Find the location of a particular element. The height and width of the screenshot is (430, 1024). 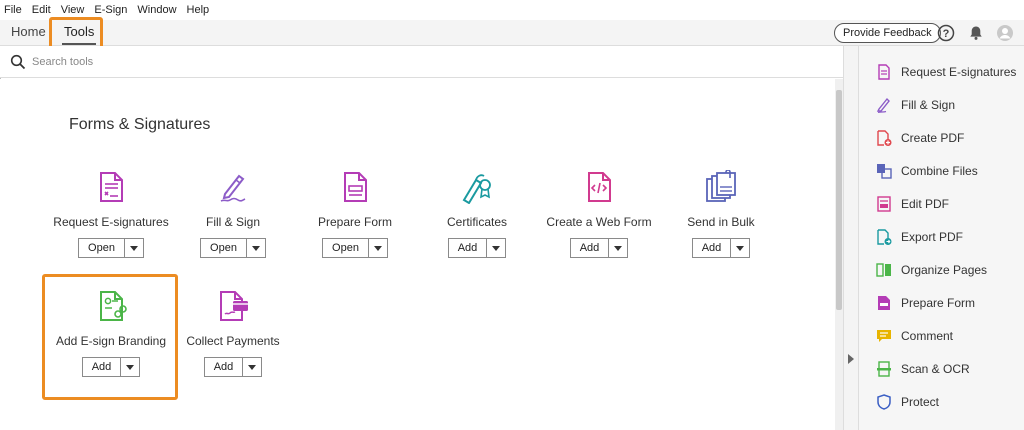

tab-home: Home is located at coordinates (28, 31).